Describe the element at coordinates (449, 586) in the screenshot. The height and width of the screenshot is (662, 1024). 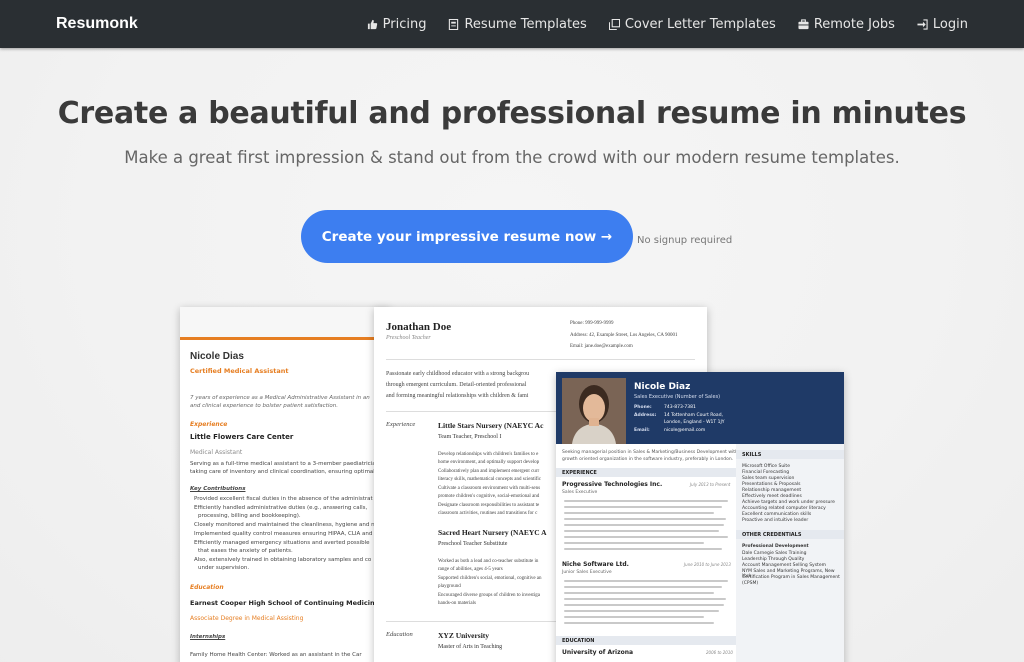
I see `bullet-line: playground` at that location.